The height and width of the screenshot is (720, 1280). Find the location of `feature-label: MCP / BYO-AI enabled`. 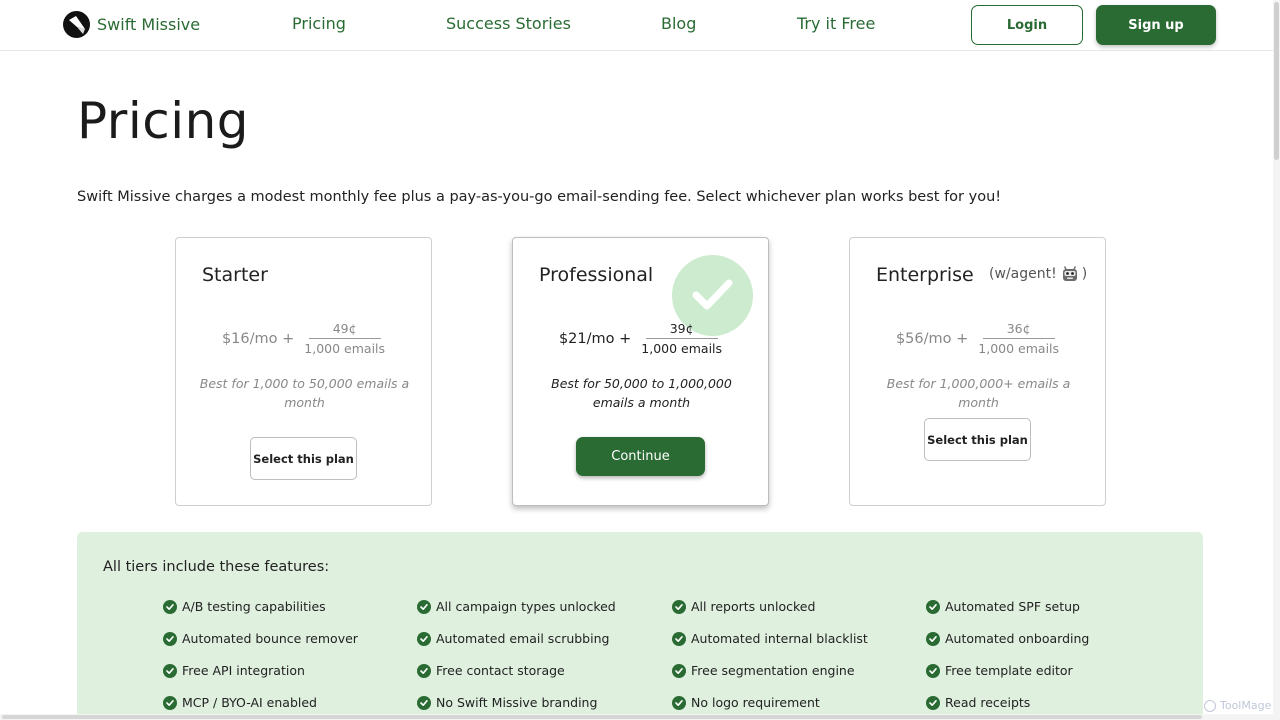

feature-label: MCP / BYO-AI enabled is located at coordinates (249, 702).